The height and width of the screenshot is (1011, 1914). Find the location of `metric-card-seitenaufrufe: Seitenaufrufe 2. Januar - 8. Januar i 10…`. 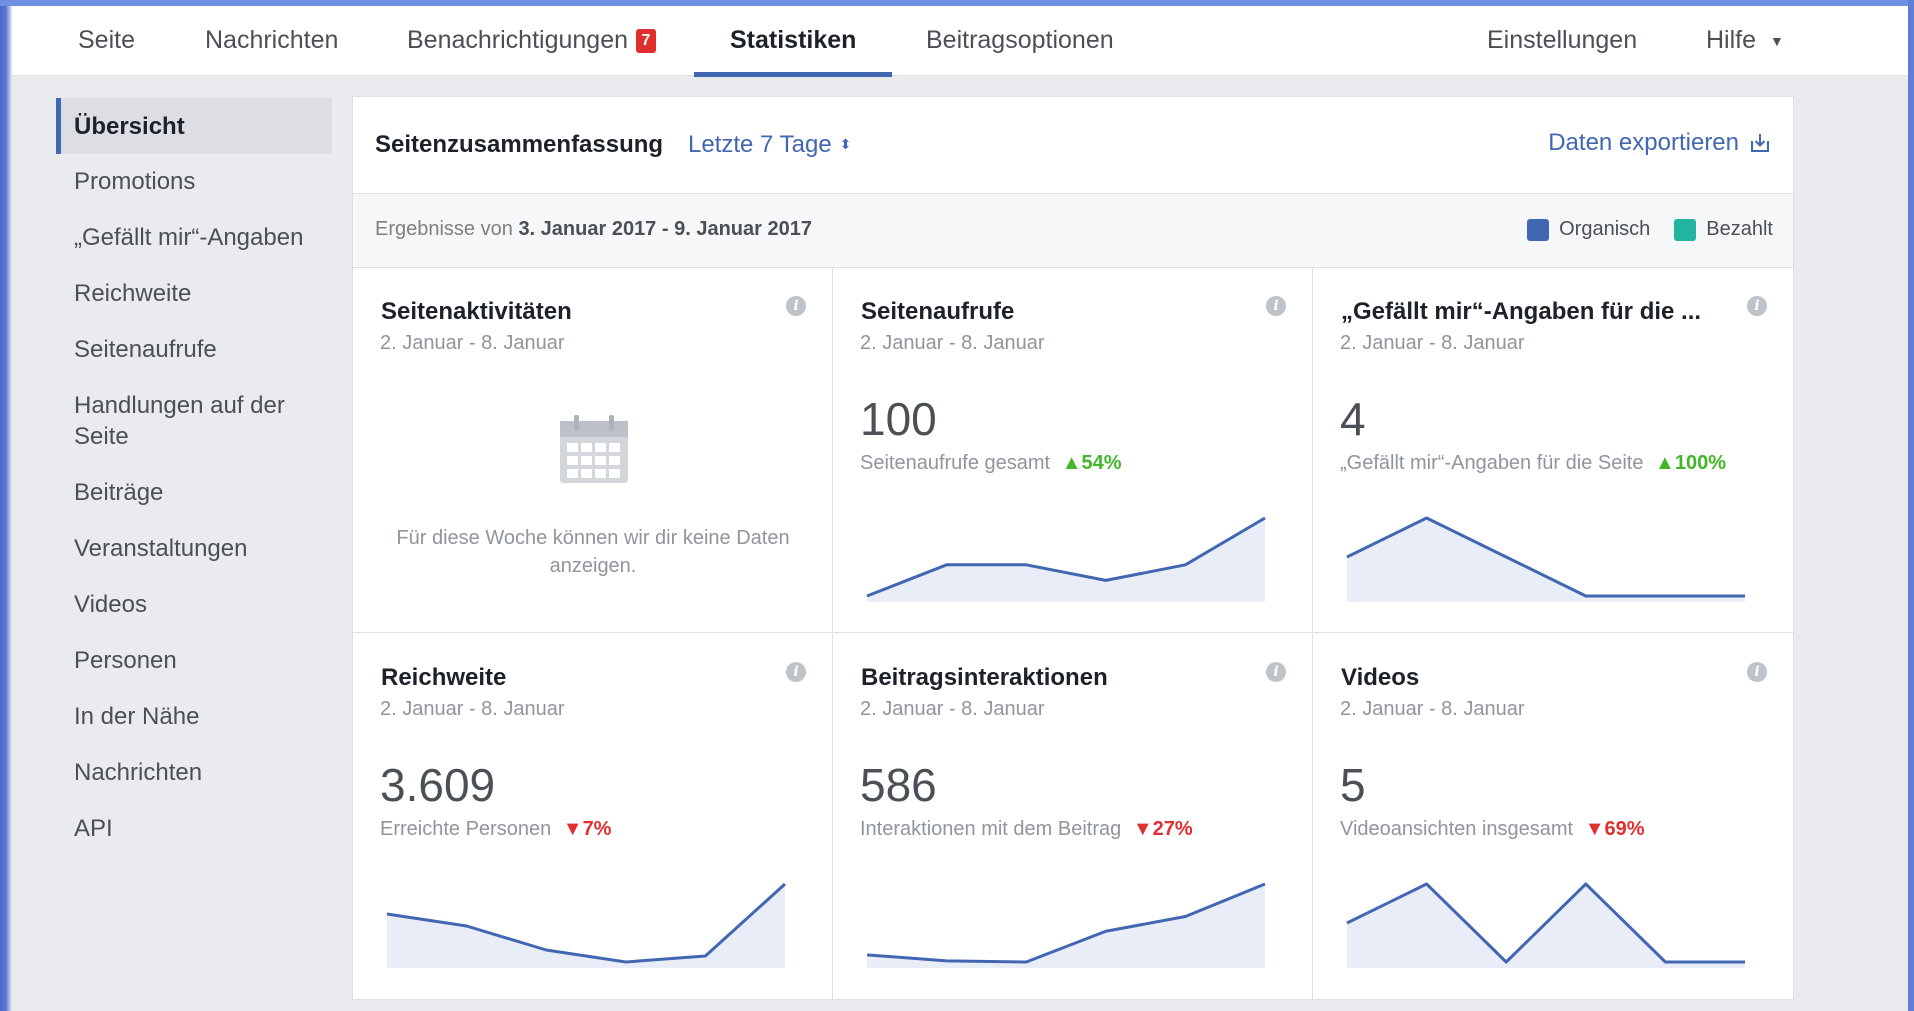

metric-card-seitenaufrufe: Seitenaufrufe 2. Januar - 8. Januar i 10… is located at coordinates (1073, 450).